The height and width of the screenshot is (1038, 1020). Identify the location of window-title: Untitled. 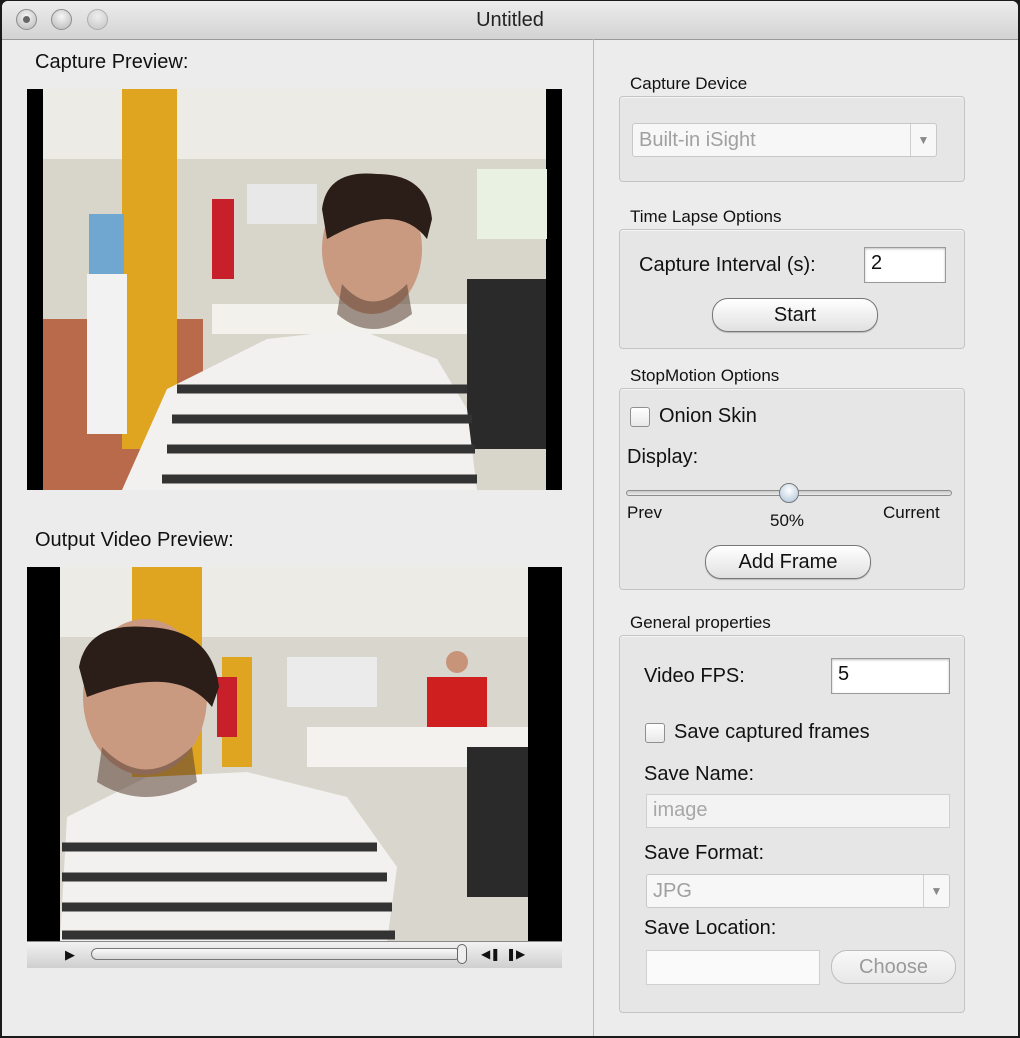
(510, 20).